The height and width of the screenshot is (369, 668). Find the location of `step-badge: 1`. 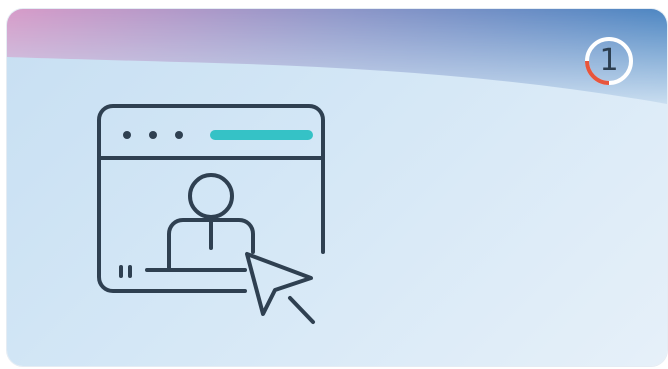

step-badge: 1 is located at coordinates (609, 61).